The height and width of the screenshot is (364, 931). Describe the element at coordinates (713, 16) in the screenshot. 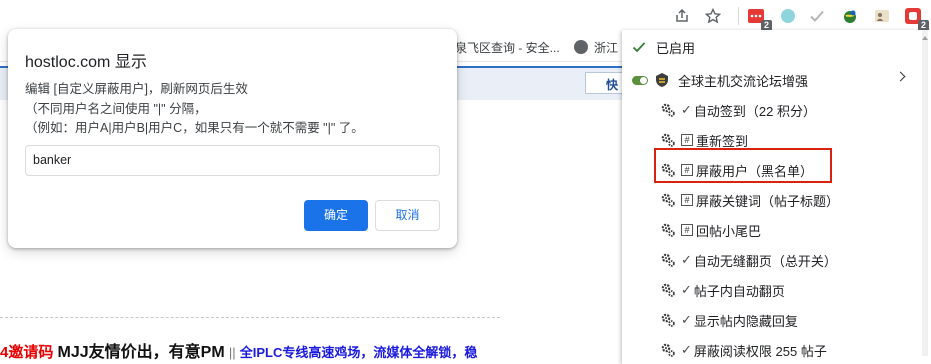

I see `star-icon` at that location.